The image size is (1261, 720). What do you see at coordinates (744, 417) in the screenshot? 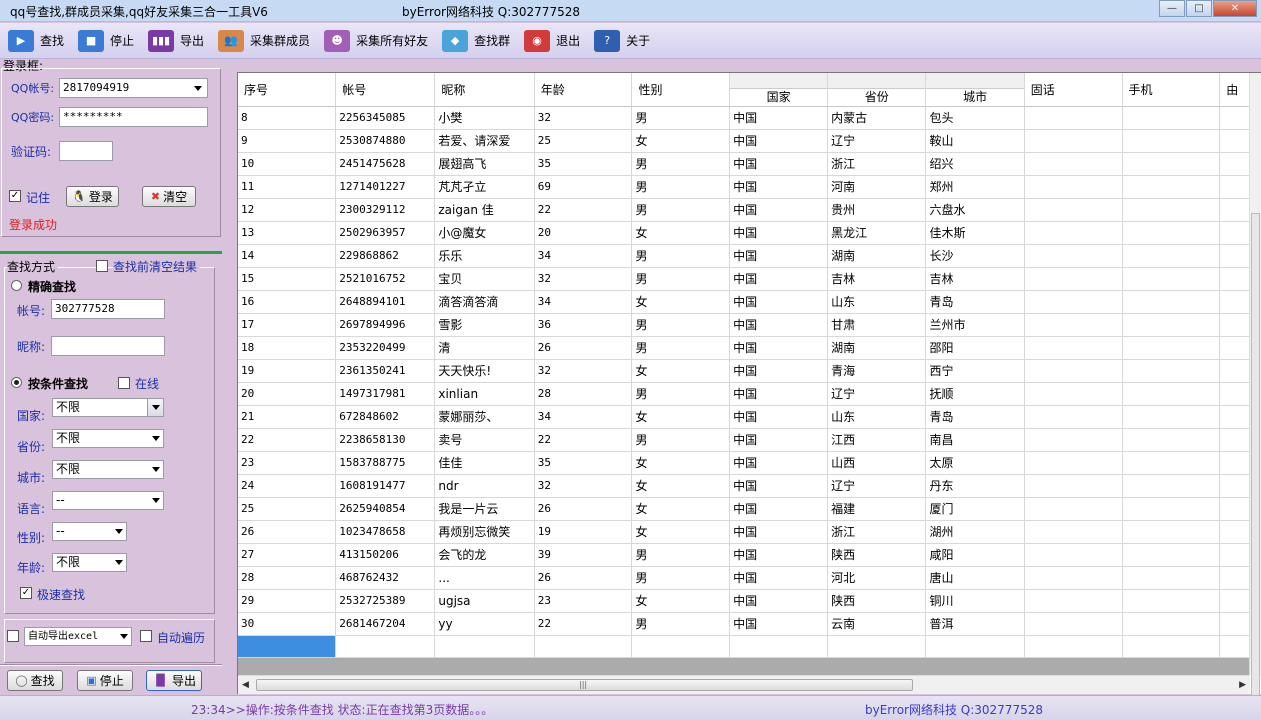
I see `table-row: 21 672848602 蒙娜丽莎、 34 女中国 山东 青岛` at bounding box center [744, 417].